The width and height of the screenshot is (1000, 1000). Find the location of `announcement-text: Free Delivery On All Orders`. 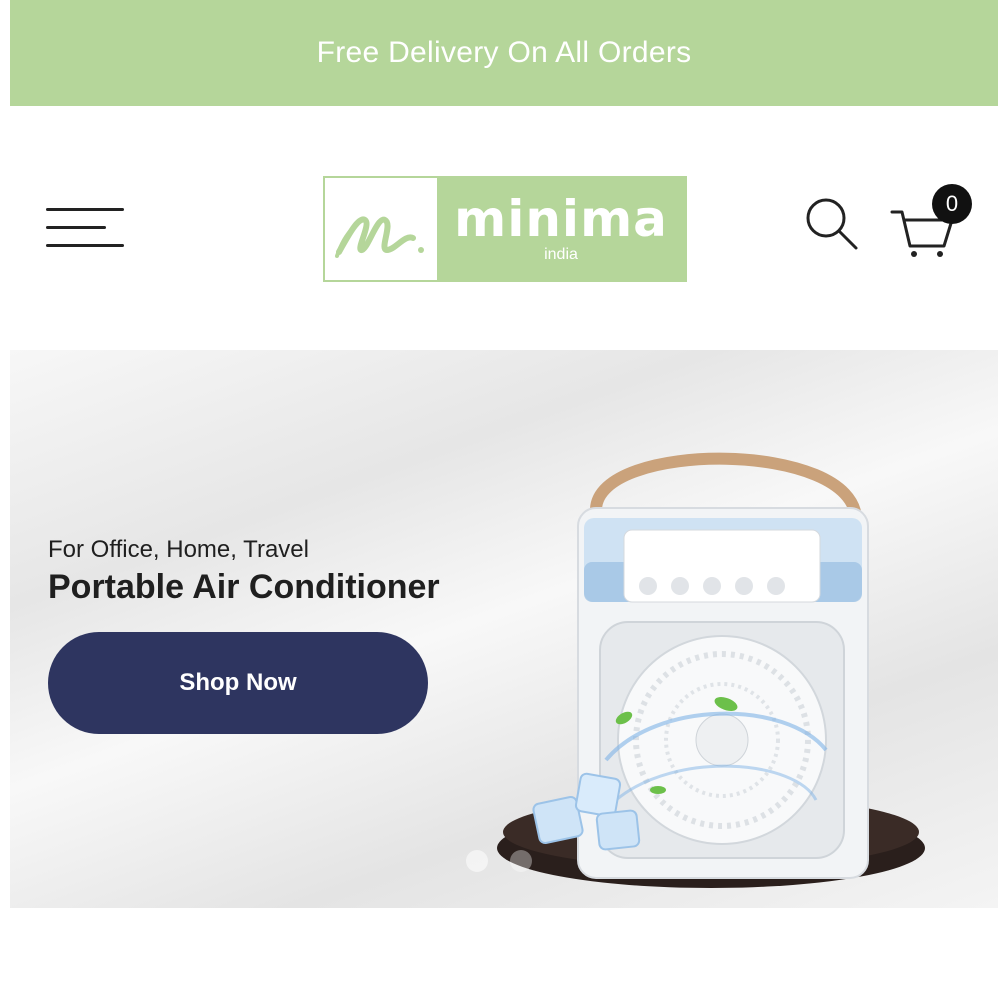

announcement-text: Free Delivery On All Orders is located at coordinates (504, 52).